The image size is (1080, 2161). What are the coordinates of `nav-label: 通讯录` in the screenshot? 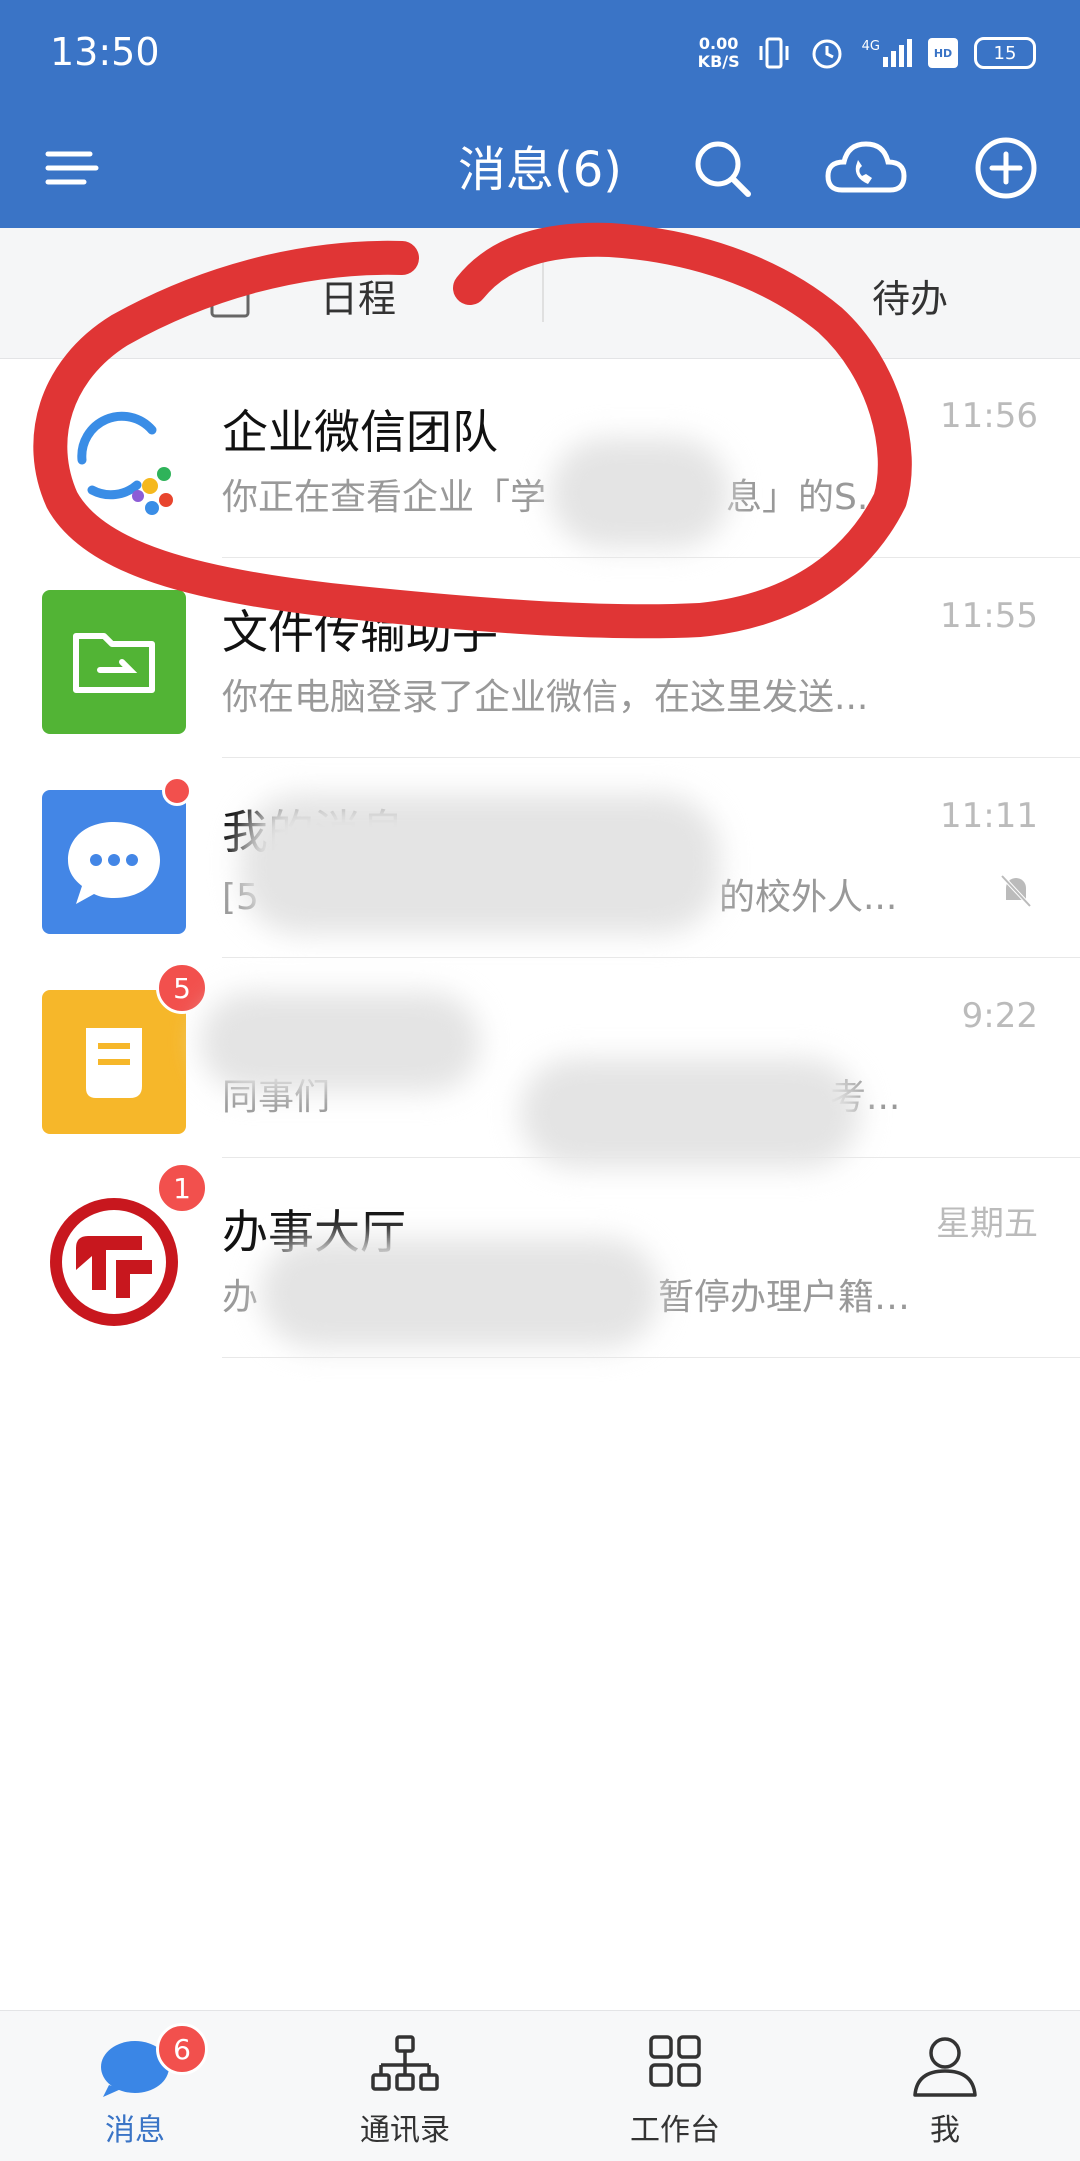 It's located at (405, 2130).